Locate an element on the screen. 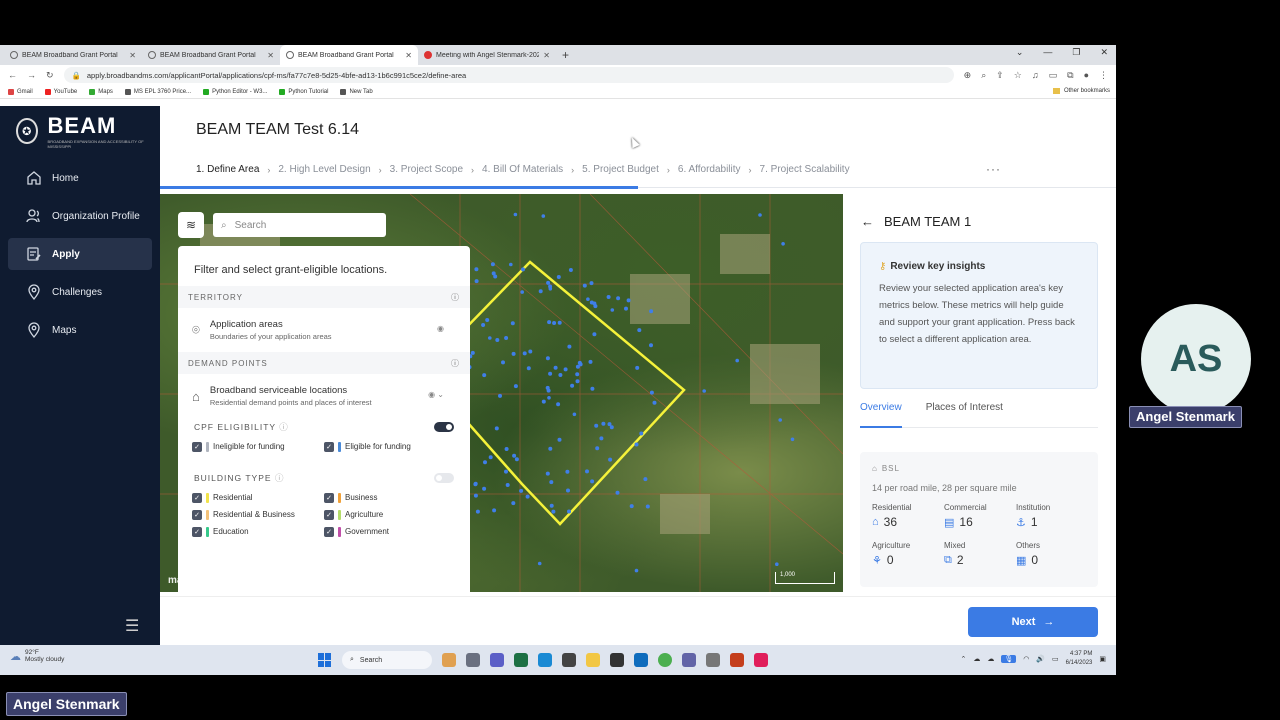 This screenshot has height=720, width=1280. zoom-icon: ⌕ is located at coordinates (983, 75).